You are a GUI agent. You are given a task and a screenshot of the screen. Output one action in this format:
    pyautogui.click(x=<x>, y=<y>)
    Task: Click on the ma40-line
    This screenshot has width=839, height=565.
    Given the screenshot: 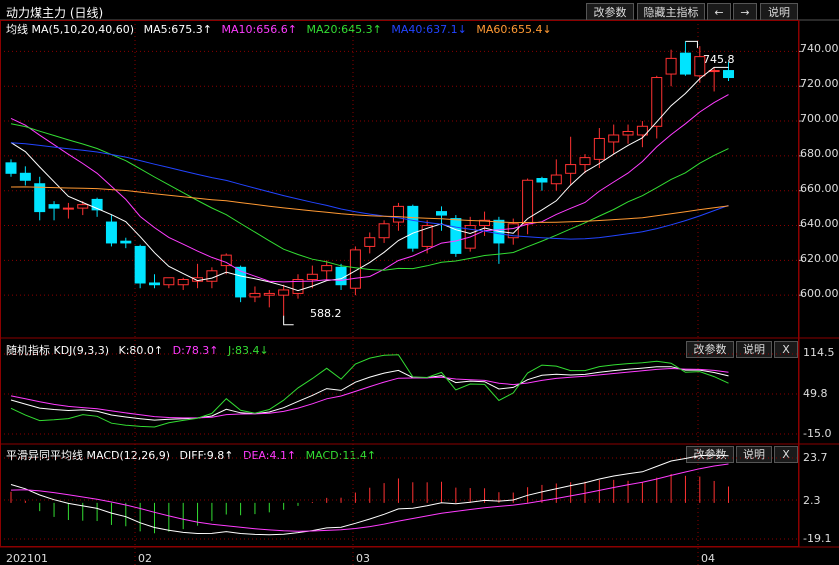 What is the action you would take?
    pyautogui.click(x=369, y=191)
    